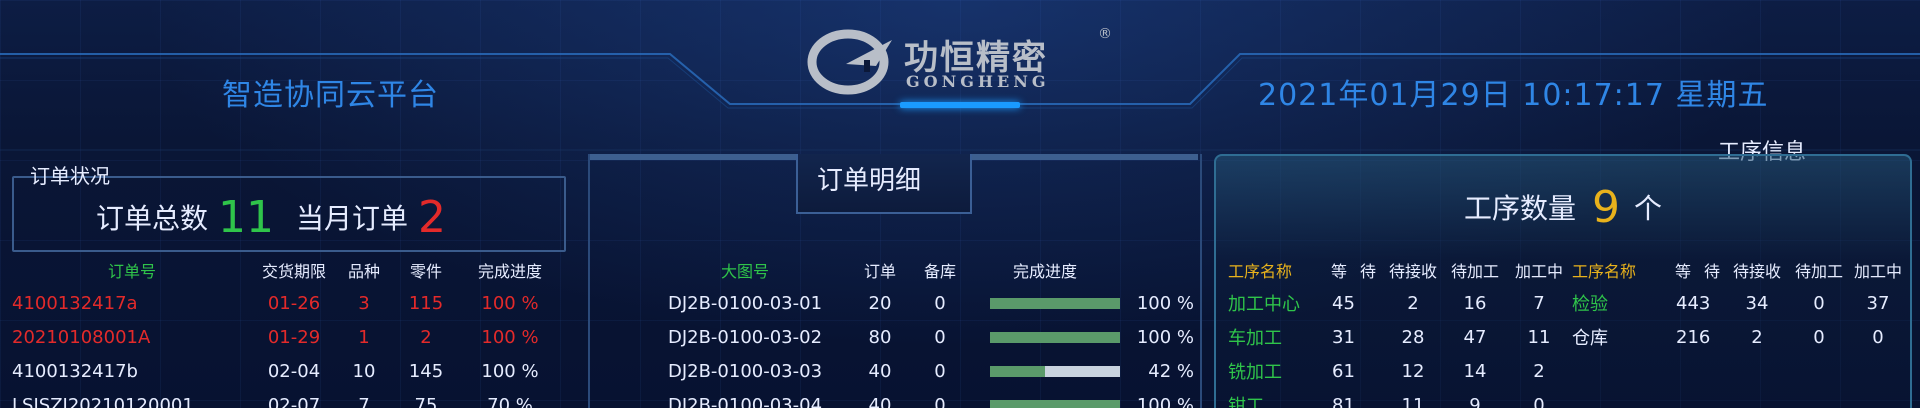  I want to click on progress-cell: 70 %, so click(510, 401).